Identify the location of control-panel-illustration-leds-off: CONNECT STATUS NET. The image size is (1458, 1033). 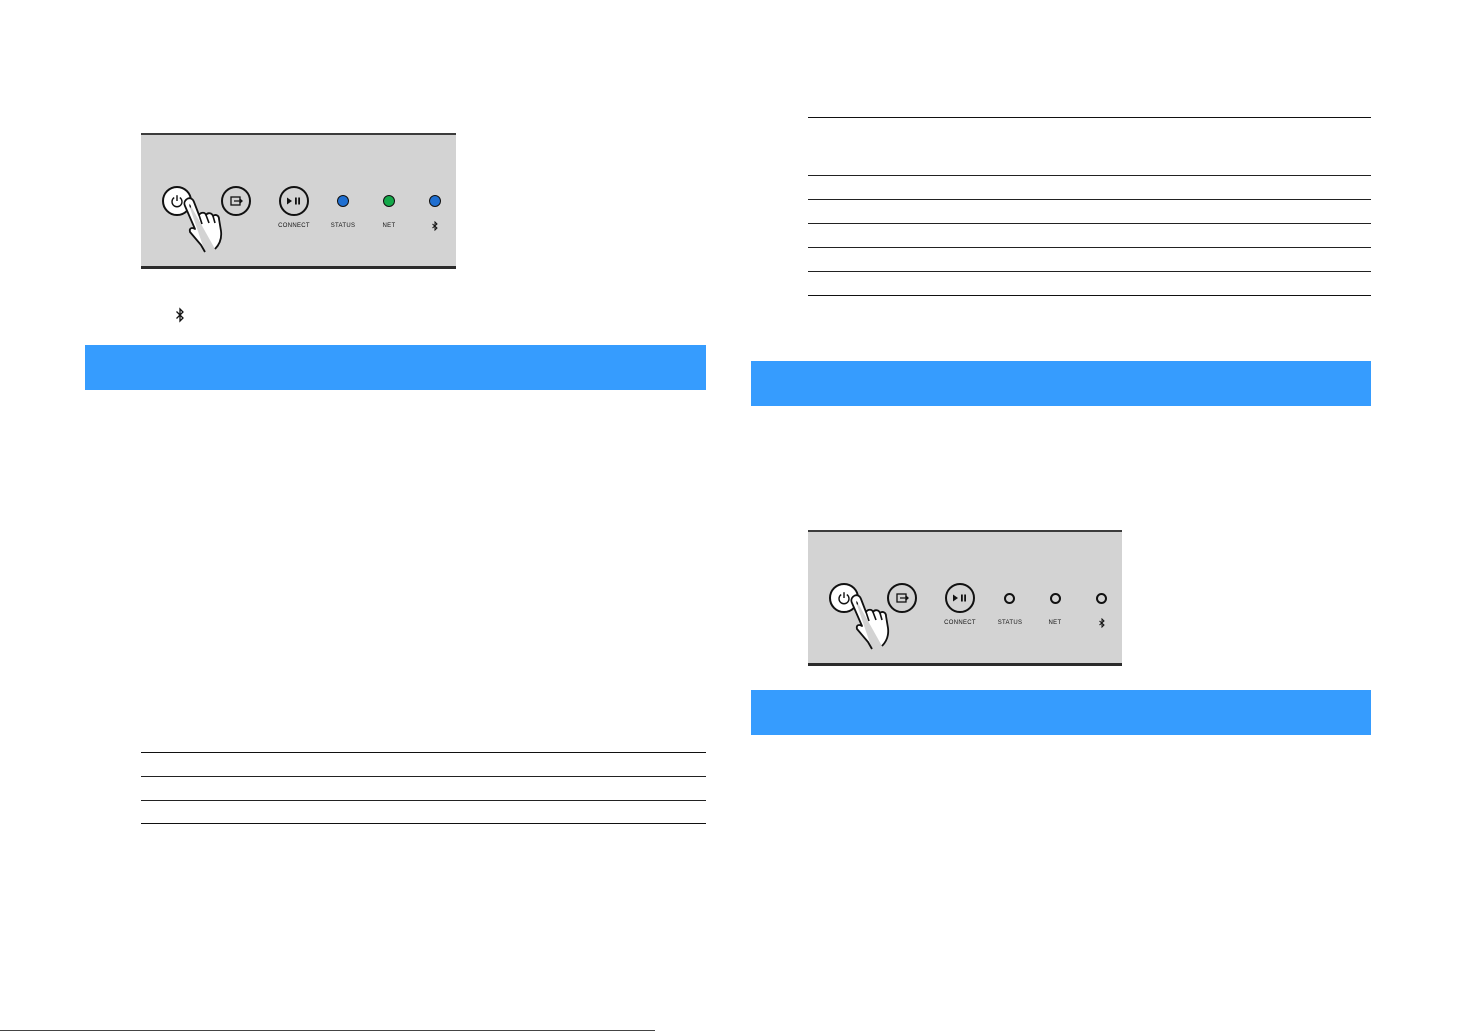
(965, 598).